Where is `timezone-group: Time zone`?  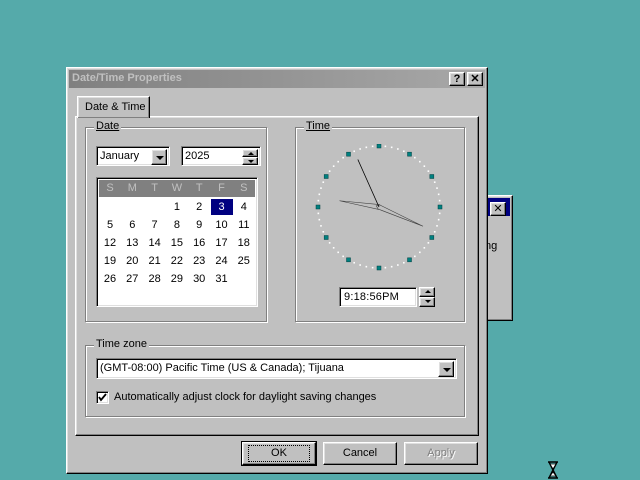
timezone-group: Time zone is located at coordinates (275, 377).